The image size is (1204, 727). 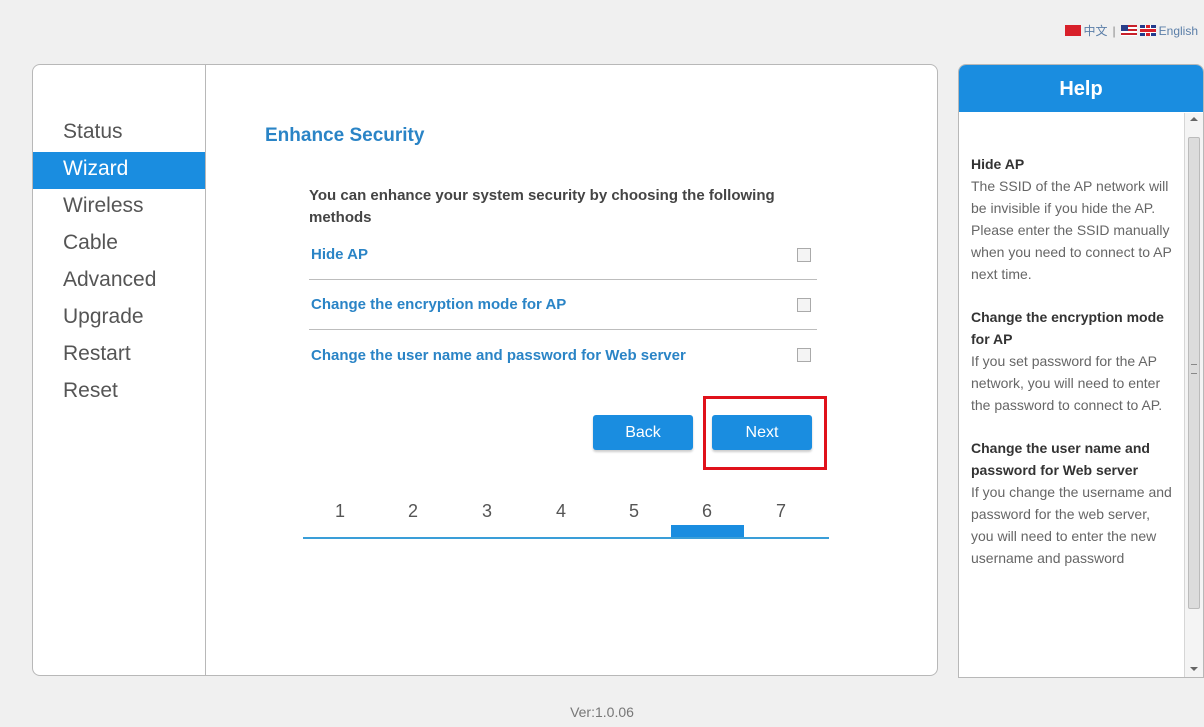 What do you see at coordinates (119, 244) in the screenshot?
I see `sidebar-item-cable: Cable` at bounding box center [119, 244].